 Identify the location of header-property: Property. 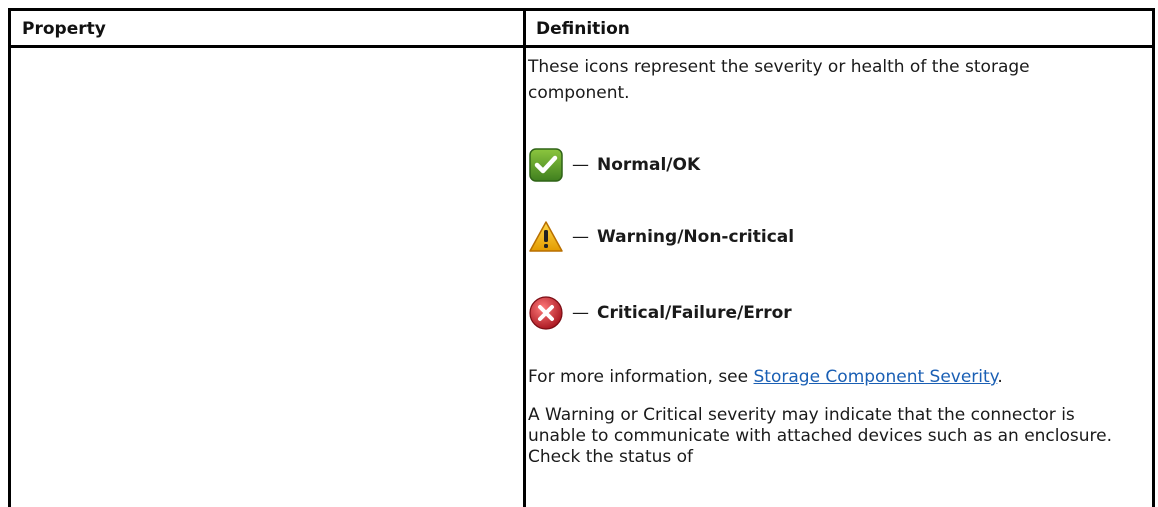
(64, 29).